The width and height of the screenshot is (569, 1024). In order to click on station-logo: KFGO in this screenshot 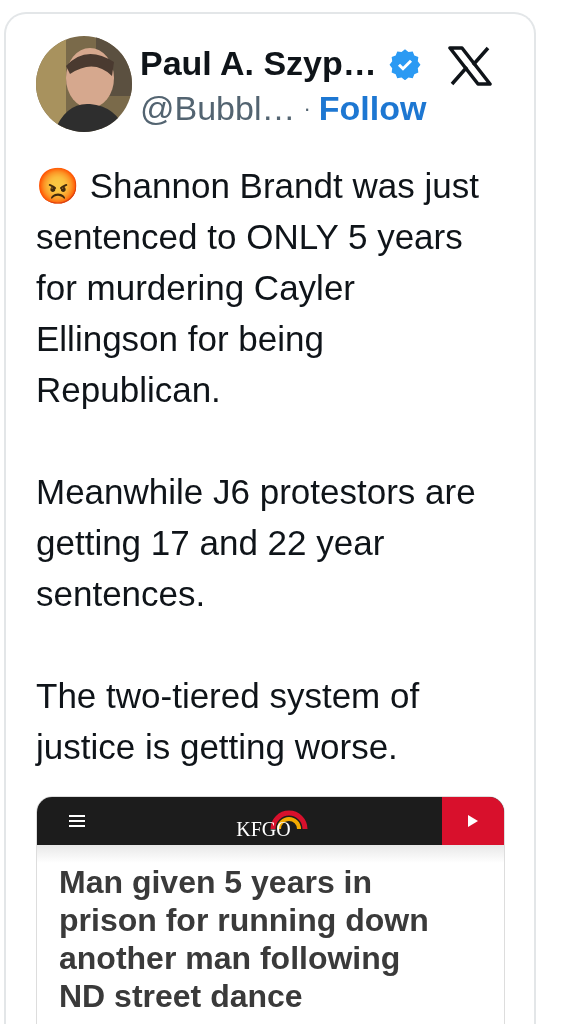, I will do `click(263, 829)`.